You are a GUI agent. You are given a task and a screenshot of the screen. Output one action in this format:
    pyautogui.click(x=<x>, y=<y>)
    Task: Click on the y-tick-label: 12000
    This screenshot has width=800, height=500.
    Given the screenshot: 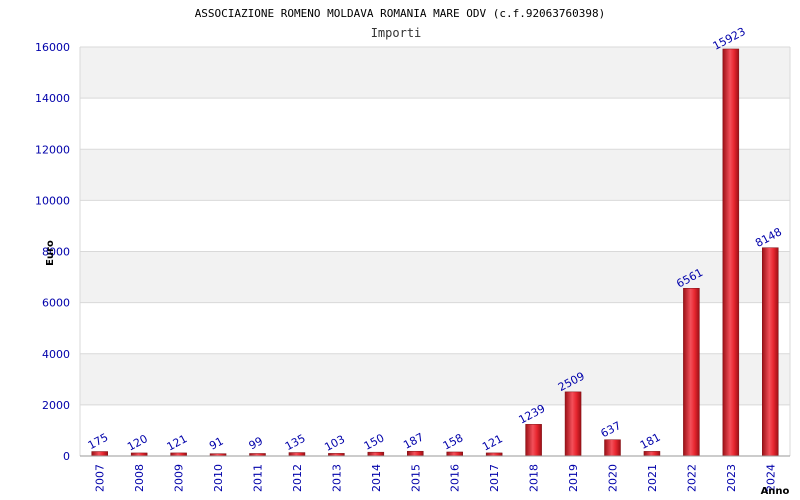 What is the action you would take?
    pyautogui.click(x=52, y=149)
    